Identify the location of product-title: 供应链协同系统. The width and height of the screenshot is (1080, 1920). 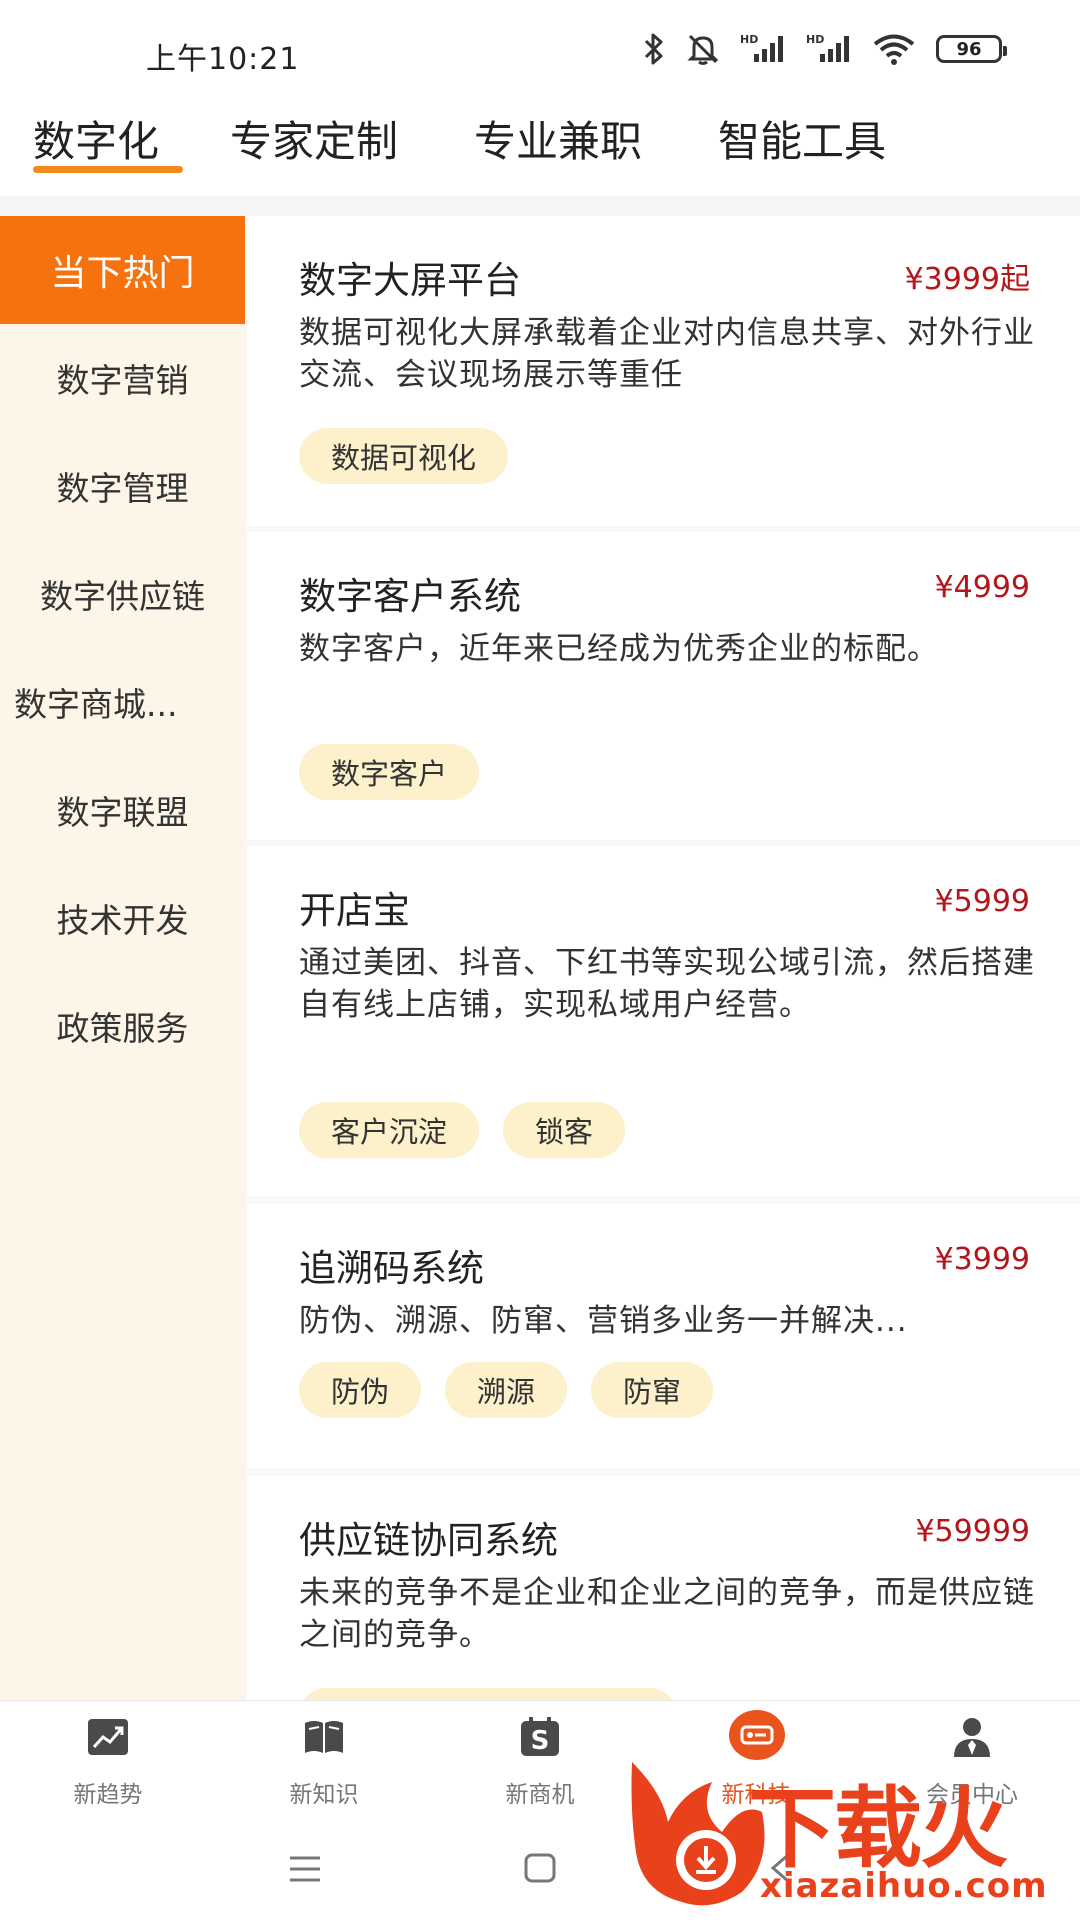
(428, 1540).